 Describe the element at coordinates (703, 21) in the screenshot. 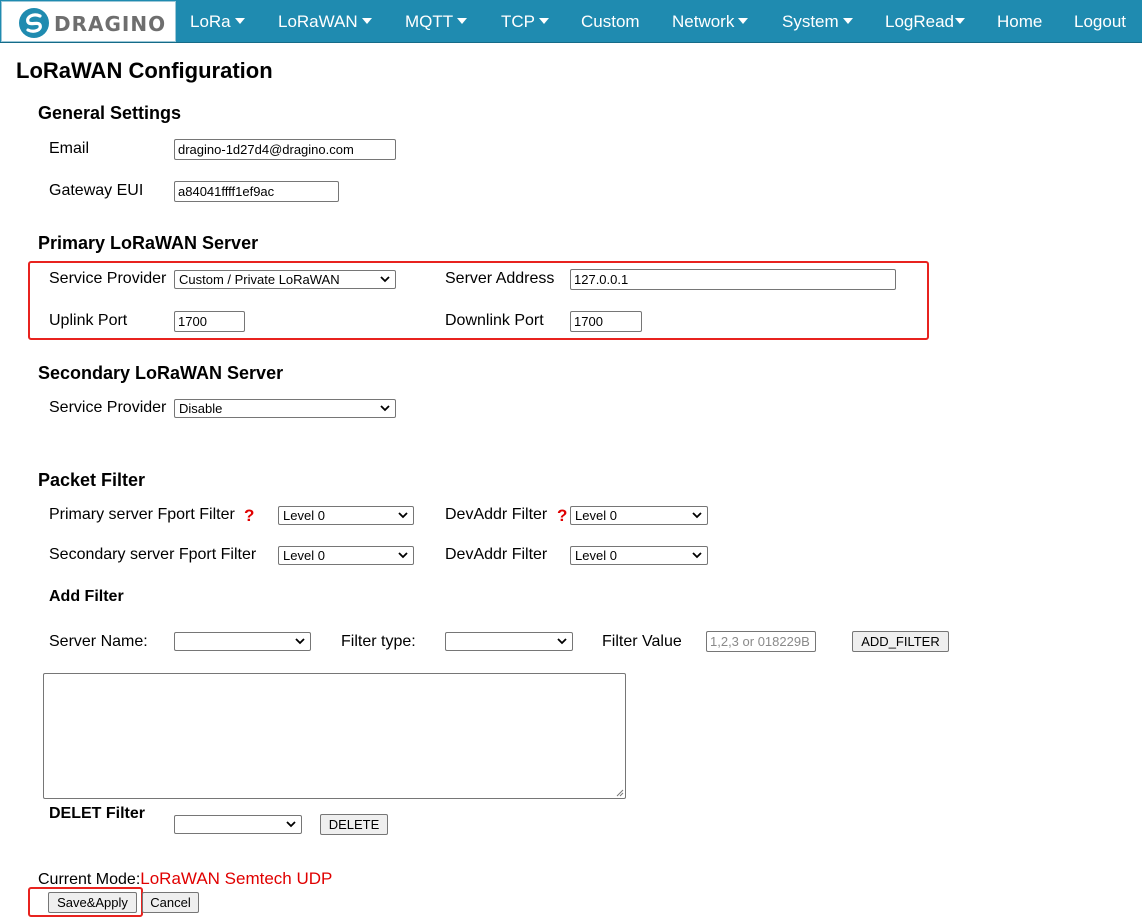

I see `nav-network-label: Network` at that location.